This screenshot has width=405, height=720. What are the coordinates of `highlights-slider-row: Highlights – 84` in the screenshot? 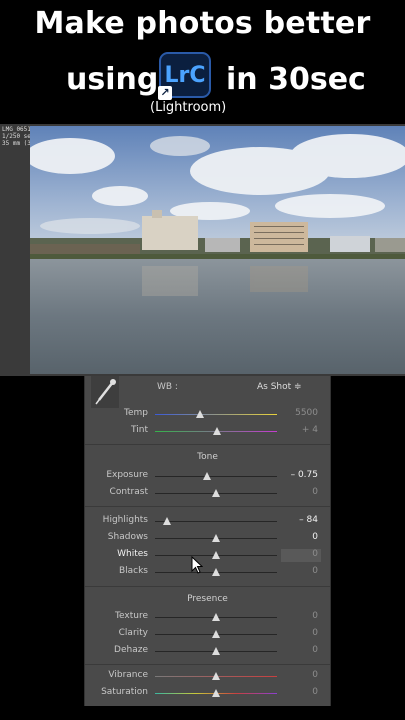 It's located at (207, 521).